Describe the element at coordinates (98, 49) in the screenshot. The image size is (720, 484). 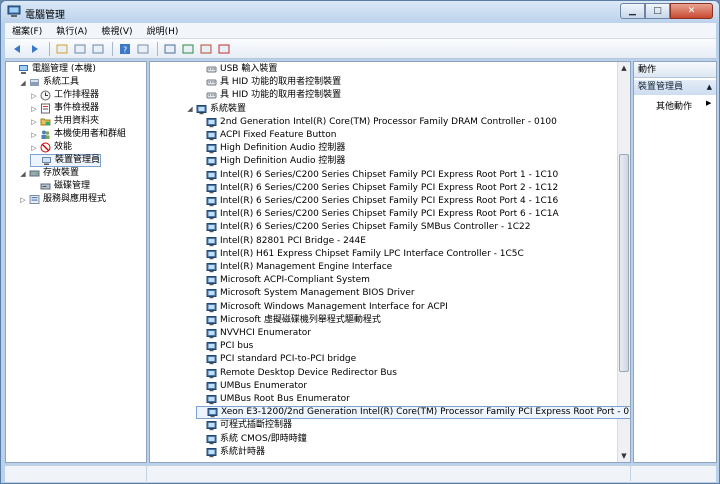
I see `properties-icon` at that location.